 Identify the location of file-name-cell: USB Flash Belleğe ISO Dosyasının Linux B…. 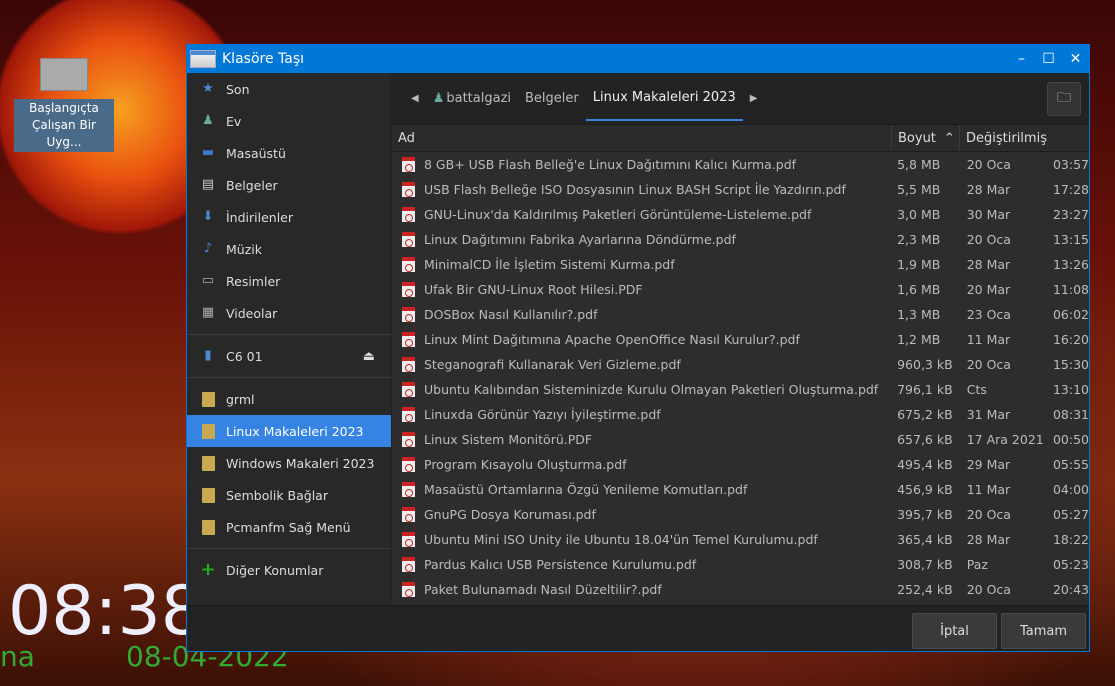
(640, 189).